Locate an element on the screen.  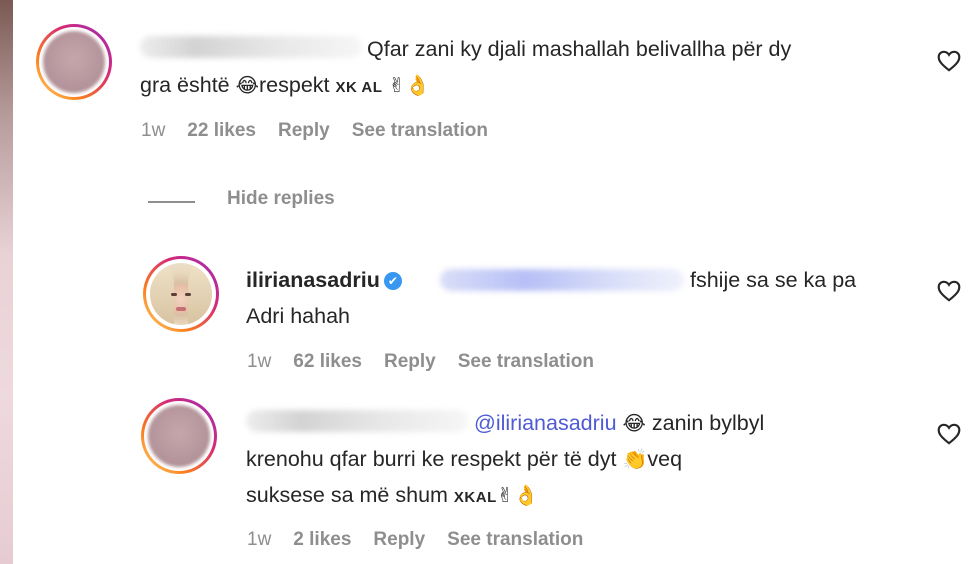
comment-timestamp: 1w is located at coordinates (153, 130).